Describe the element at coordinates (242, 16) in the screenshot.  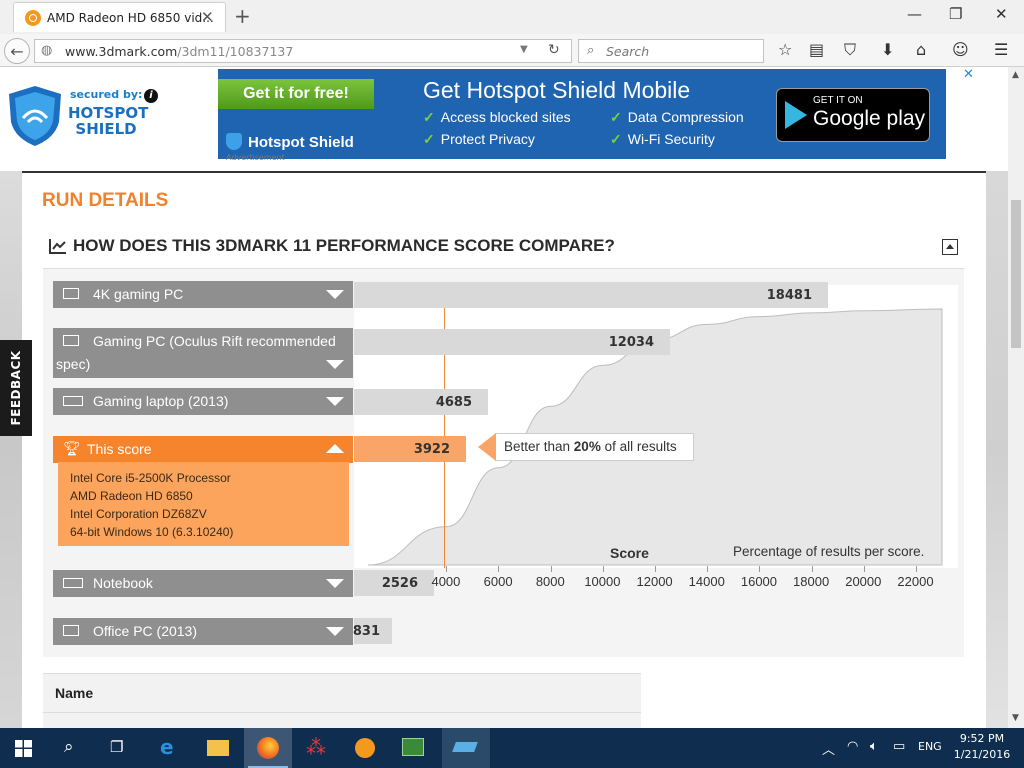
I see `new-tab-icon: +` at that location.